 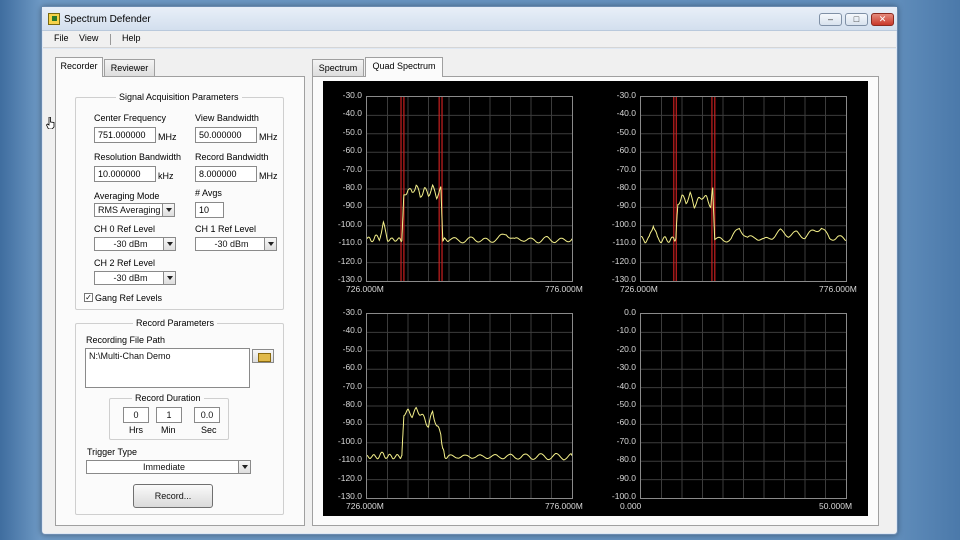 I want to click on trigger-type-value: Immediate, so click(x=164, y=467).